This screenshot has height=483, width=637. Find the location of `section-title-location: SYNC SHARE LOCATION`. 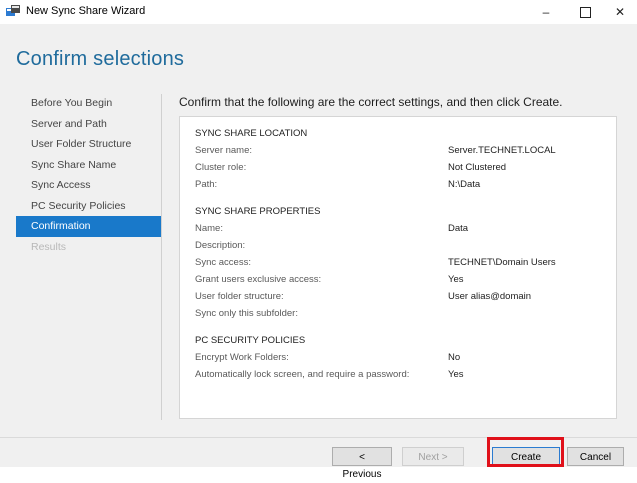

section-title-location: SYNC SHARE LOCATION is located at coordinates (251, 133).